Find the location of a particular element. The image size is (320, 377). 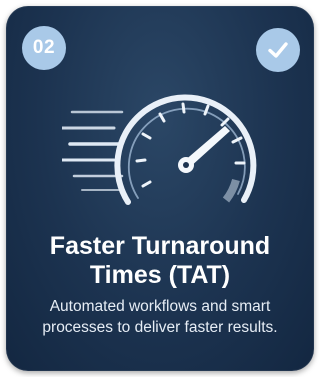

step-number-badge: 02 is located at coordinates (44, 48).